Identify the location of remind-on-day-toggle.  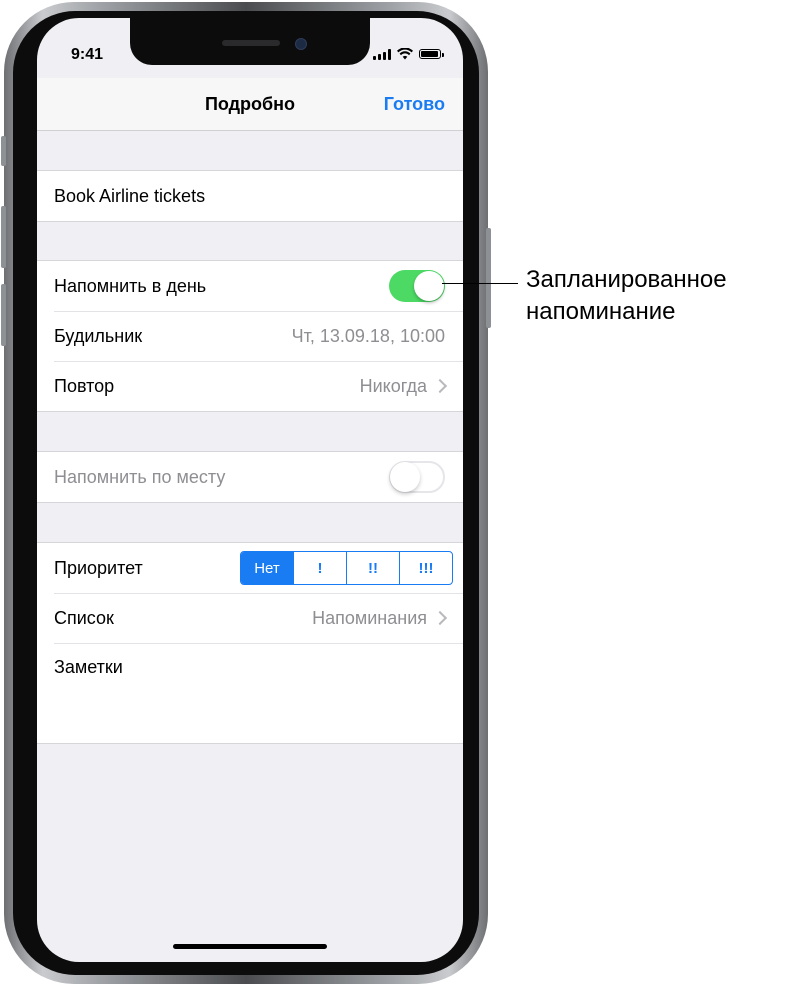
(417, 286).